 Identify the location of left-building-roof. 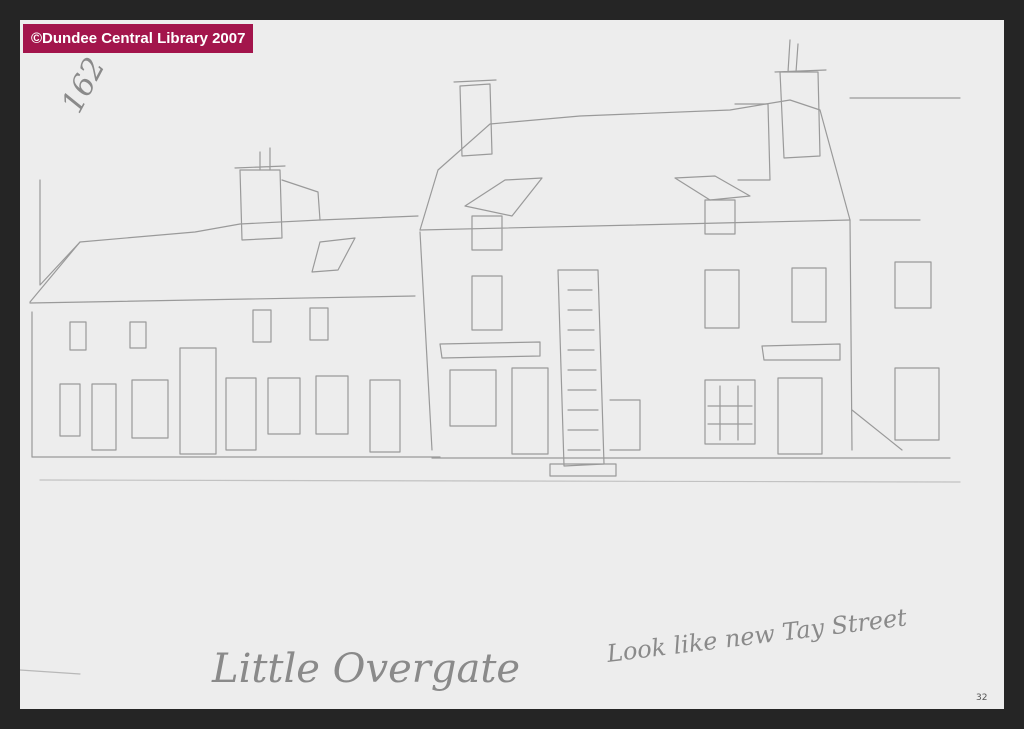
(224, 259).